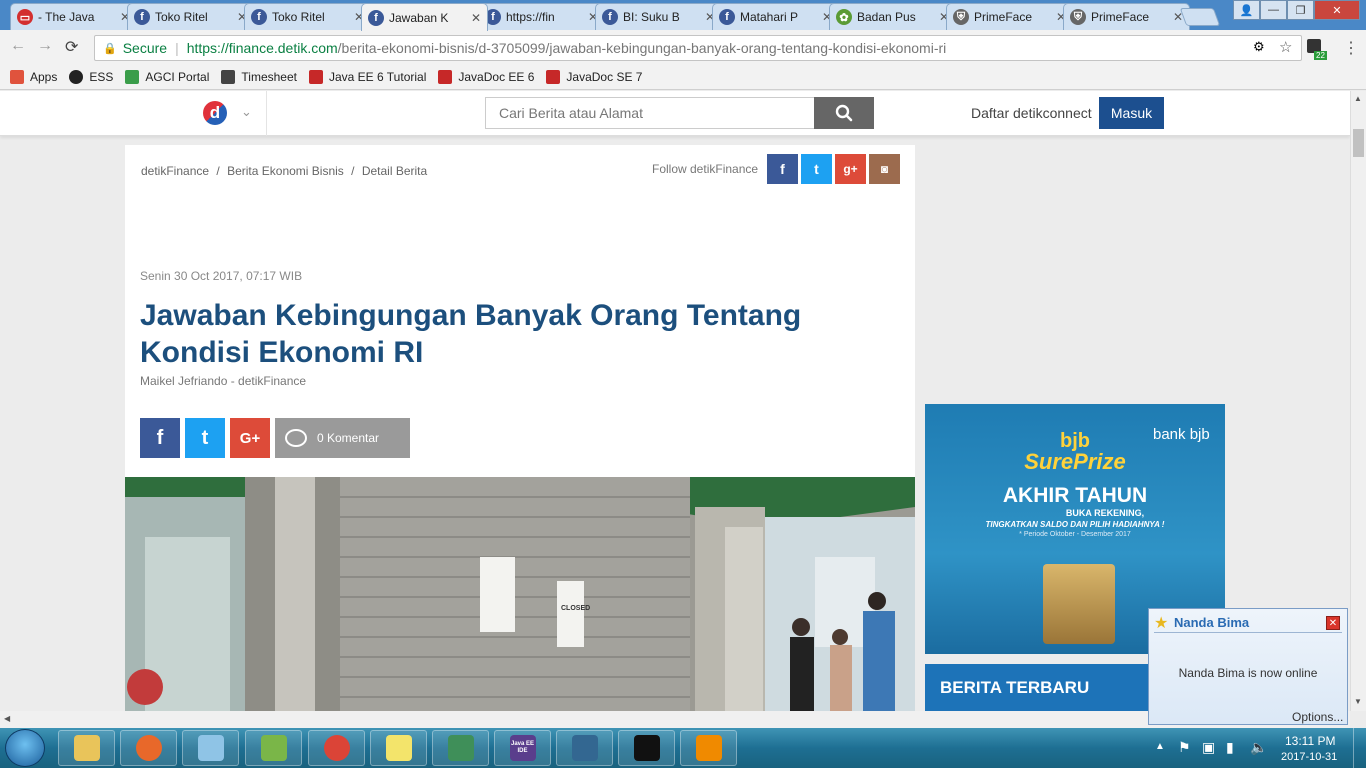 Image resolution: width=1366 pixels, height=768 pixels. Describe the element at coordinates (1258, 747) in the screenshot. I see `volume-icon: 🔈` at that location.